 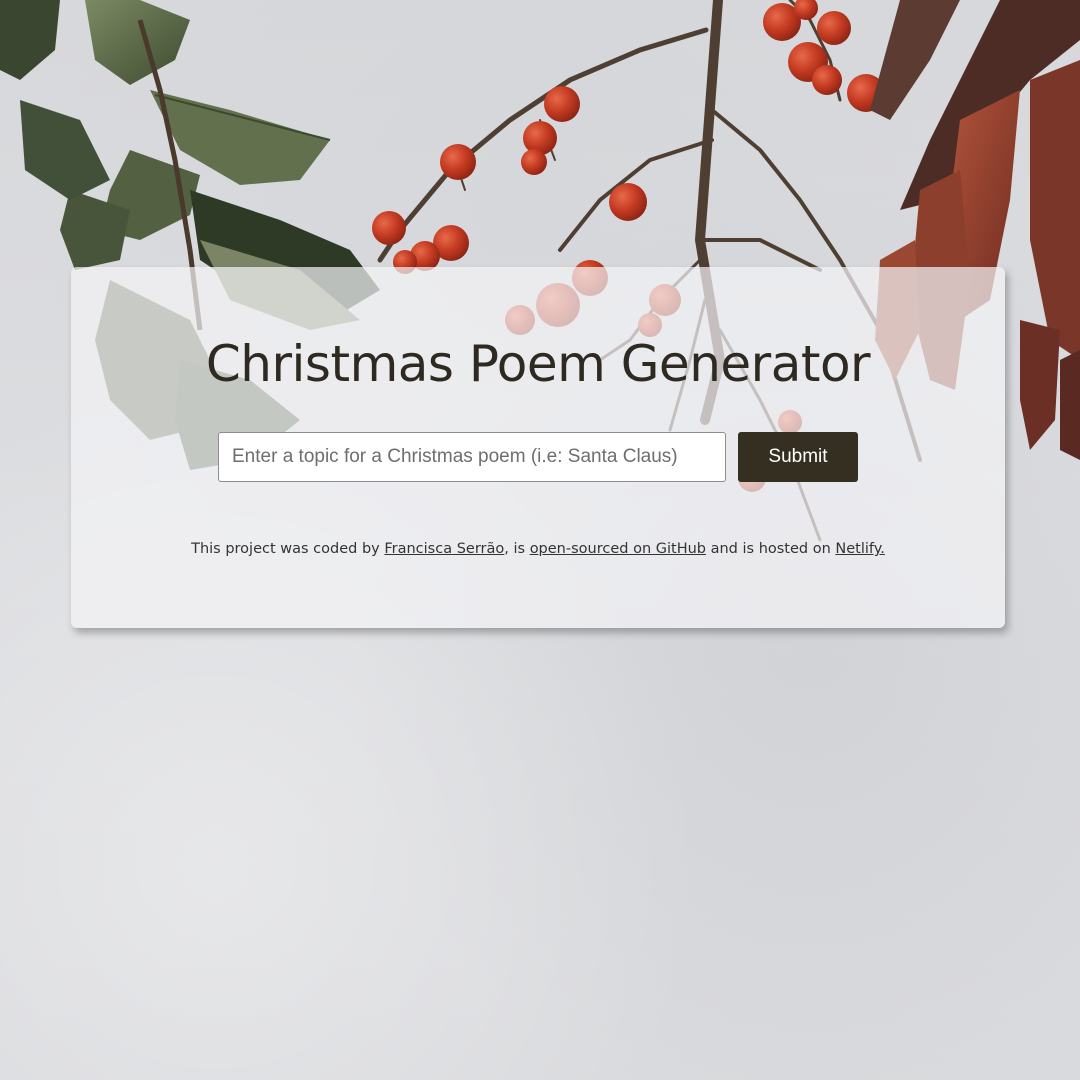 I want to click on github-link: open-sourced on GitHub, so click(x=618, y=549).